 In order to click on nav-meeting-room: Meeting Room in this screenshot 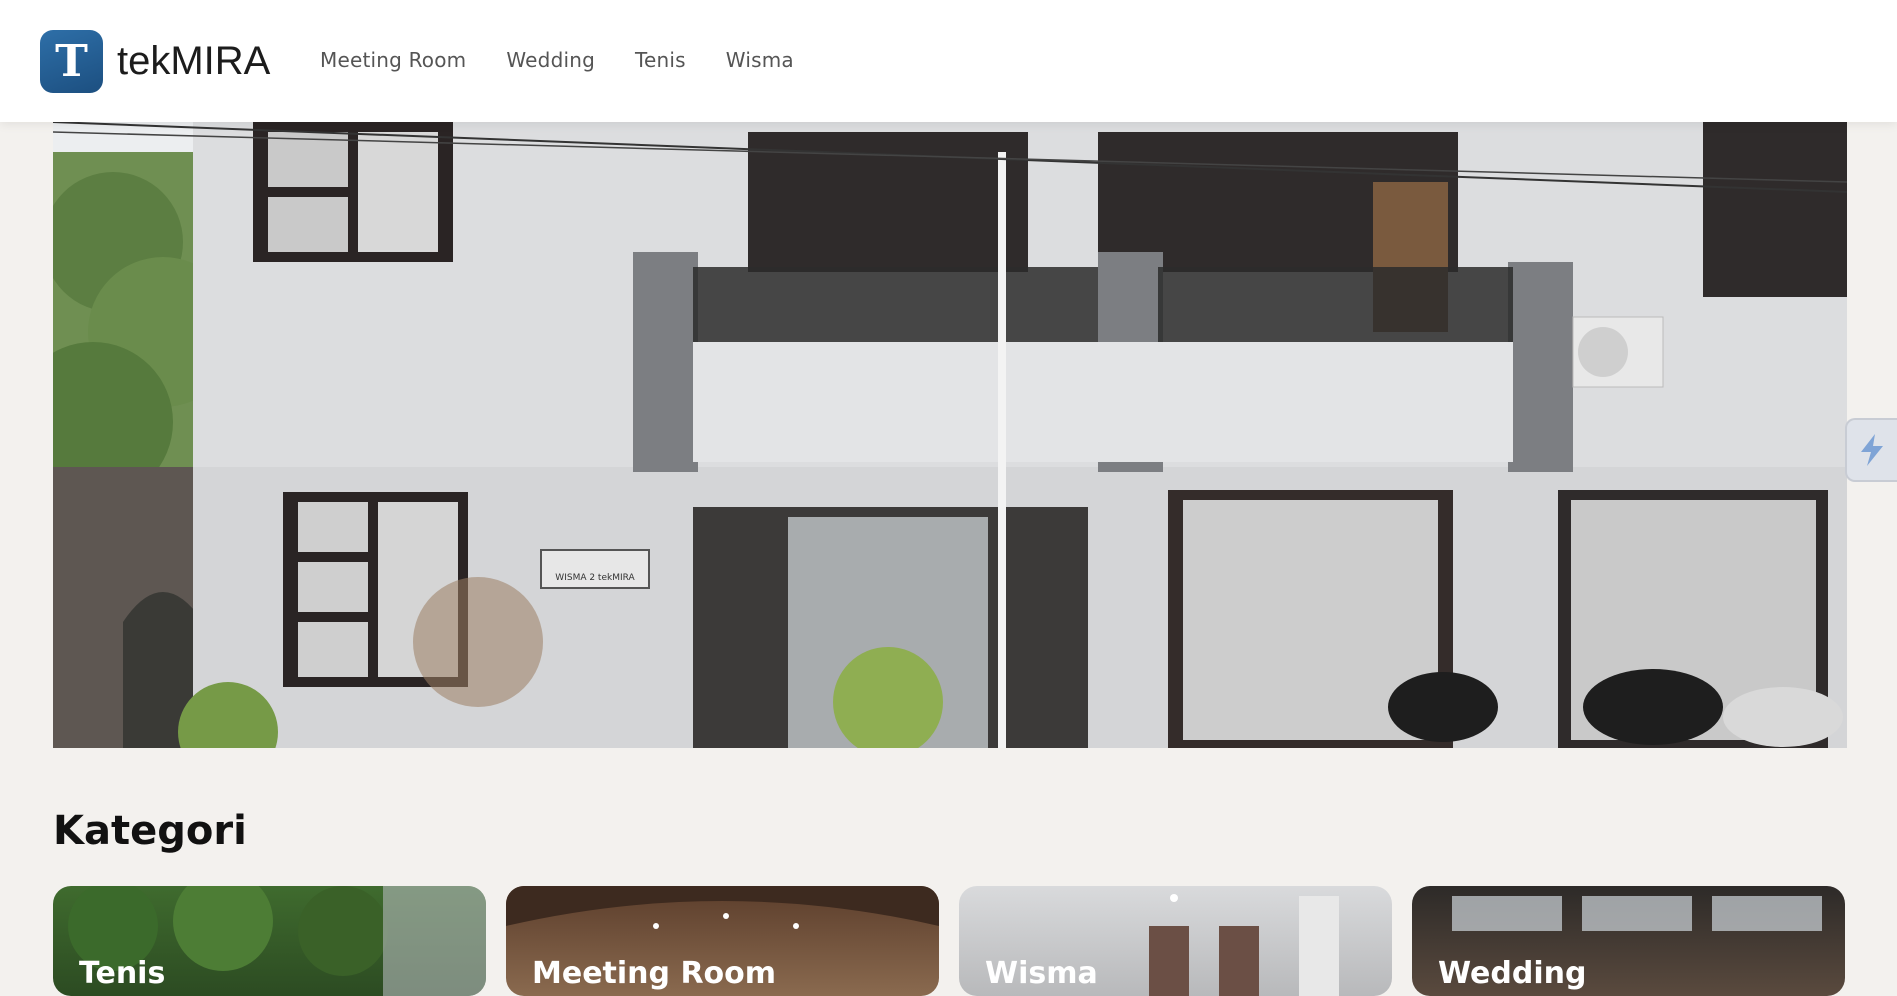, I will do `click(393, 60)`.